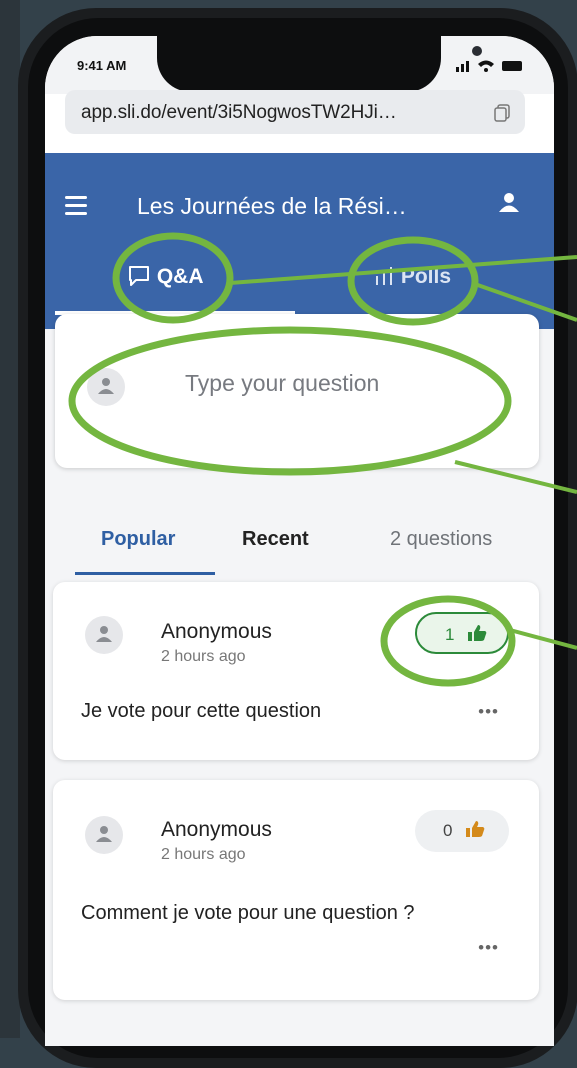 This screenshot has width=577, height=1068. I want to click on bottom-area, so click(299, 1033).